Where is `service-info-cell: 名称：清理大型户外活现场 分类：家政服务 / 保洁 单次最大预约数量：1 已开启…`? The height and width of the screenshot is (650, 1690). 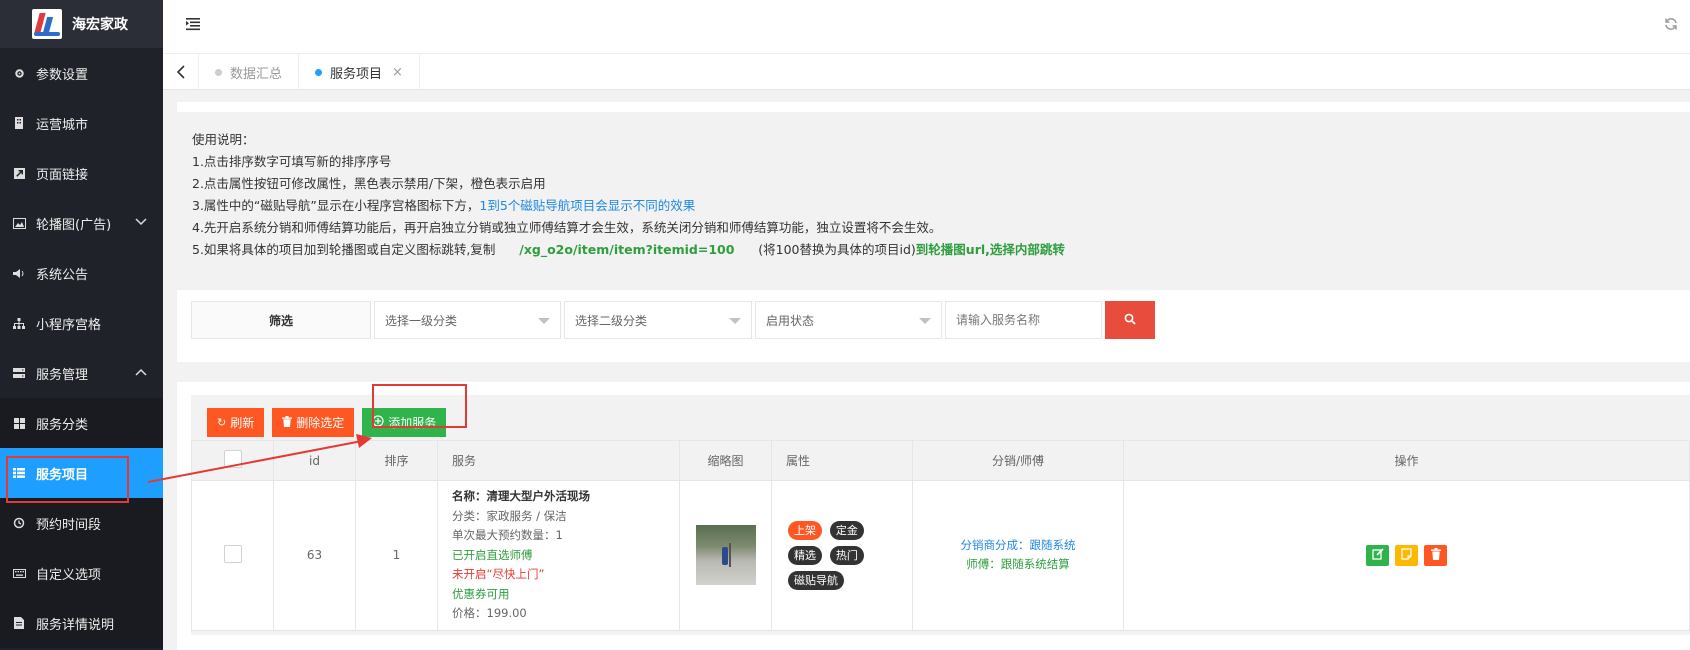
service-info-cell: 名称：清理大型户外活现场 分类：家政服务 / 保洁 单次最大预约数量：1 已开启… is located at coordinates (558, 555).